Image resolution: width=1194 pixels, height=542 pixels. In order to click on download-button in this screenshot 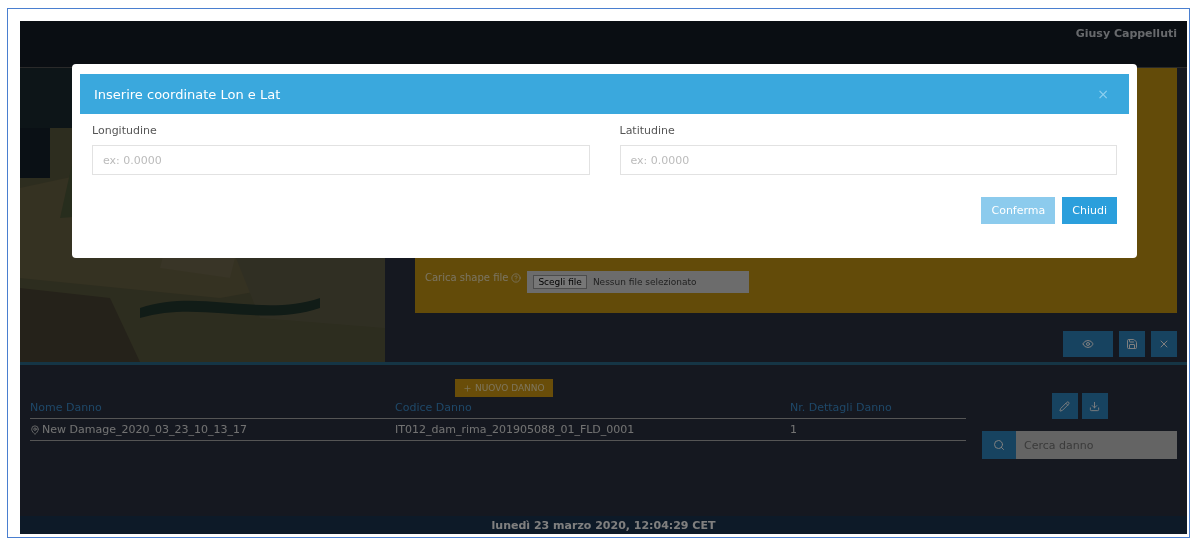, I will do `click(1094, 406)`.